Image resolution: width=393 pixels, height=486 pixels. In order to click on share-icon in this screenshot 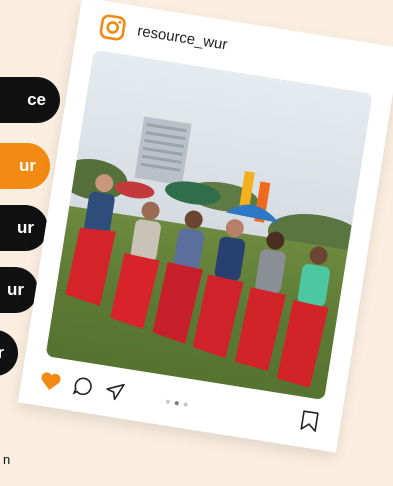, I will do `click(114, 391)`.